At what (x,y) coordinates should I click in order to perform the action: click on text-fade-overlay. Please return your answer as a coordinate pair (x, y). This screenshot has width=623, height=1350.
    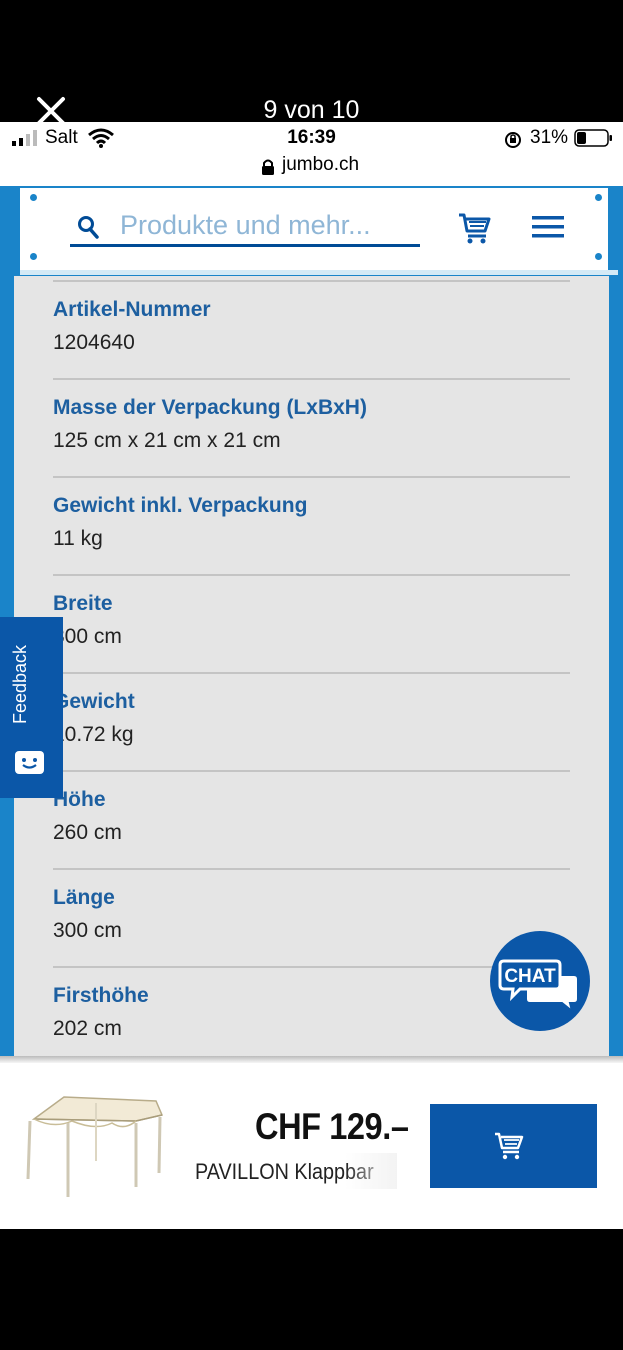
    Looking at the image, I should click on (371, 1171).